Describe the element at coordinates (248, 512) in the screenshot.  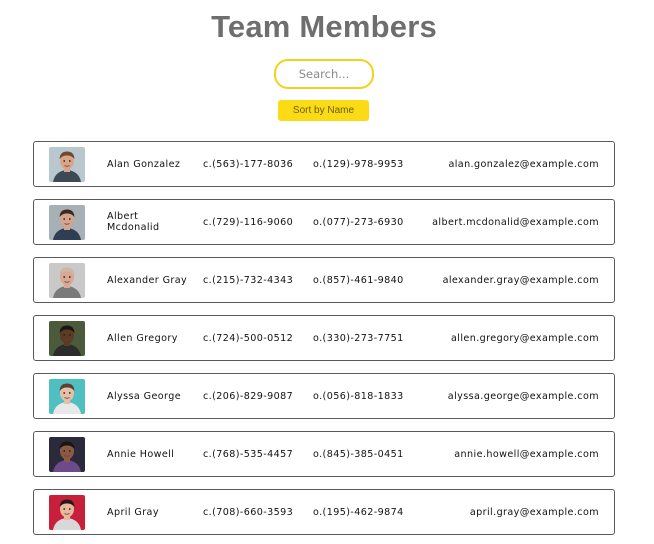
I see `member-cell-phone: c.(708)-660-3593` at that location.